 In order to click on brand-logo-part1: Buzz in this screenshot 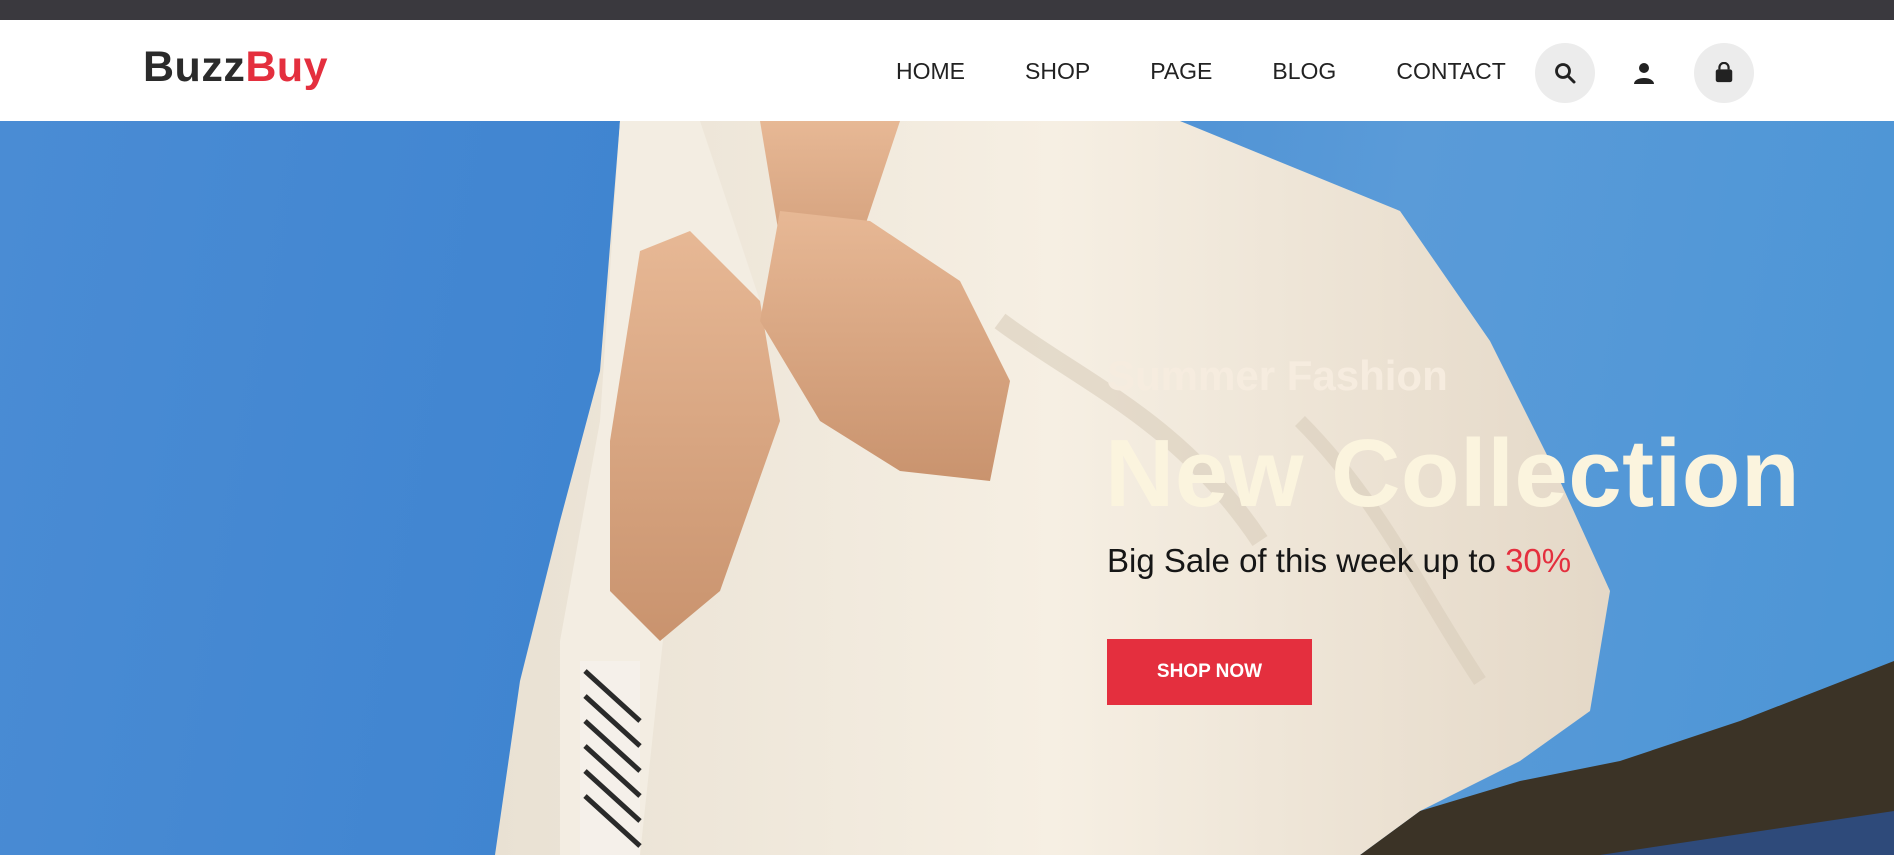, I will do `click(194, 67)`.